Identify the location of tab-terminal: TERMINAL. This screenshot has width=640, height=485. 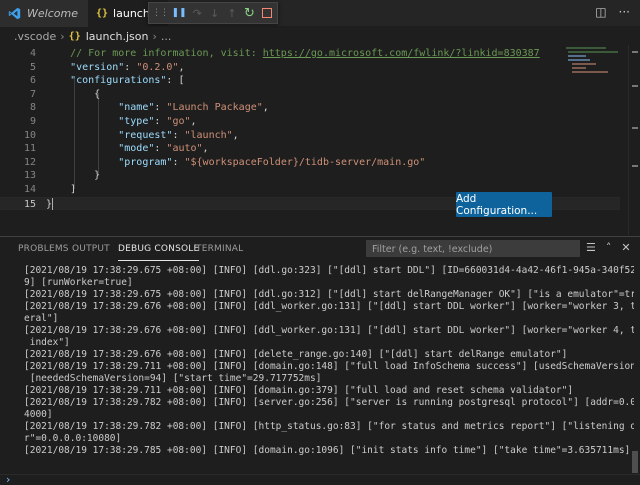
(219, 249).